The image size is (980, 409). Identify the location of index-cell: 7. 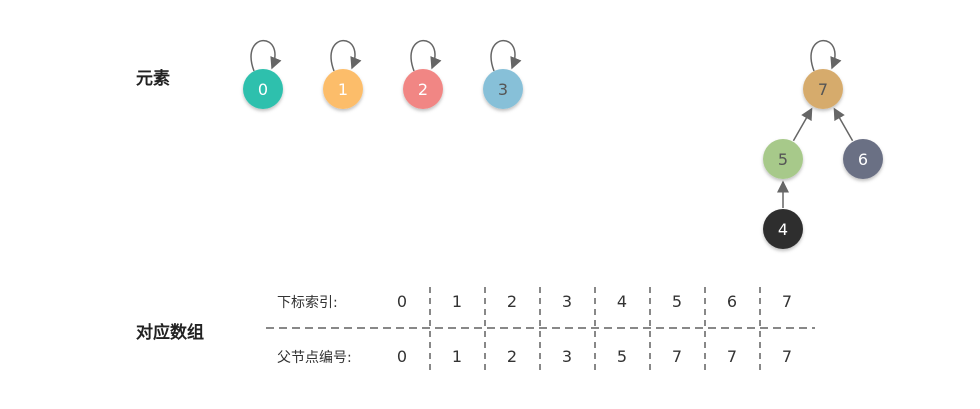
(787, 301).